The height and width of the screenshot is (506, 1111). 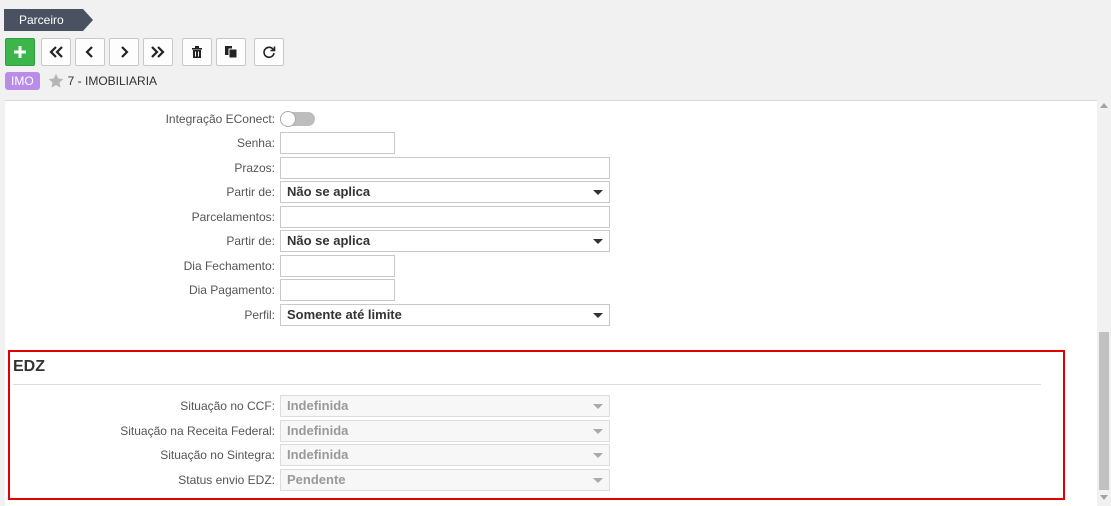 I want to click on vertical-scrollbar, so click(x=1104, y=303).